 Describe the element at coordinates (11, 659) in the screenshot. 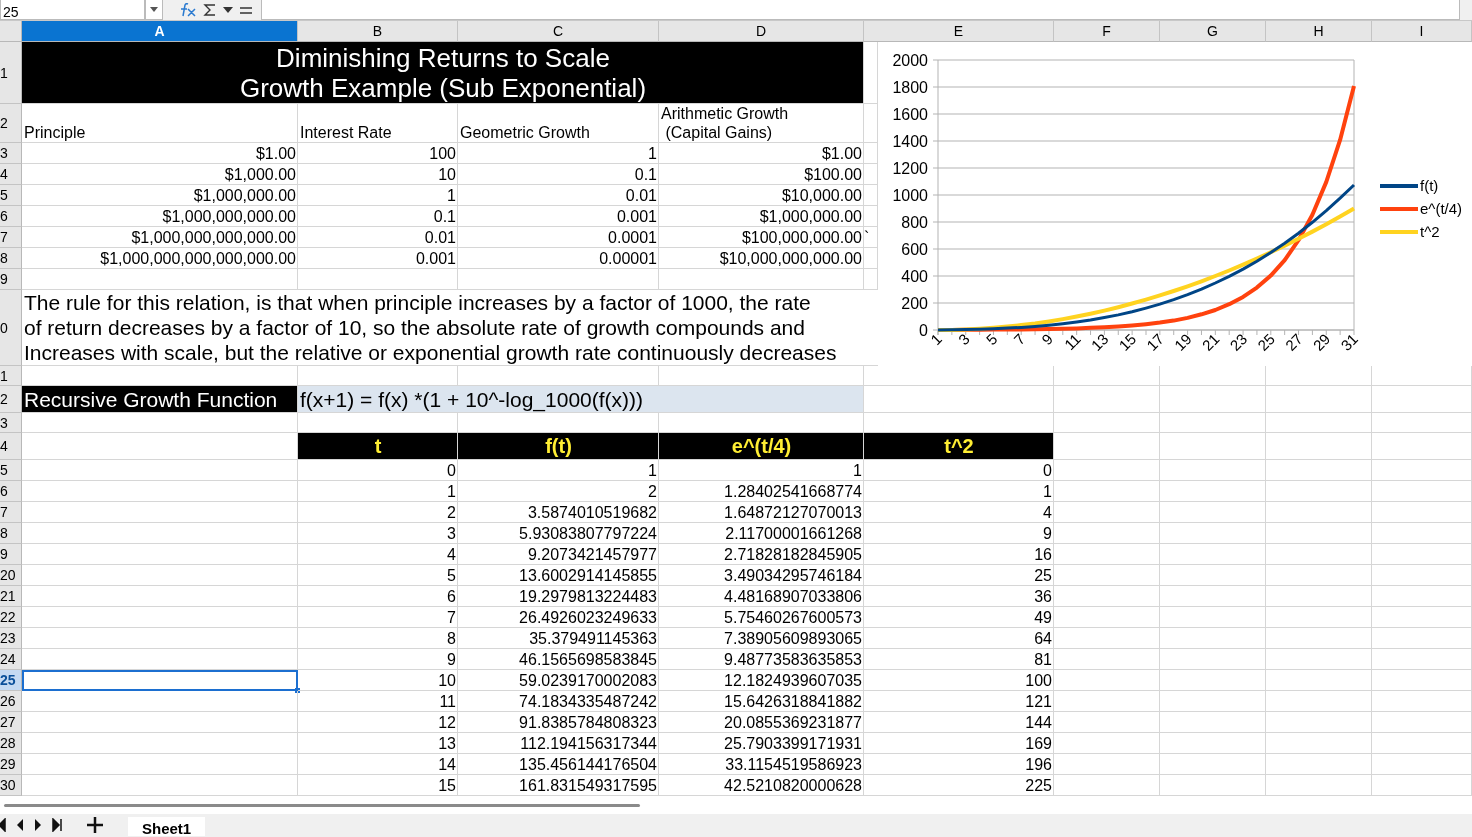

I see `row-header: 24` at that location.